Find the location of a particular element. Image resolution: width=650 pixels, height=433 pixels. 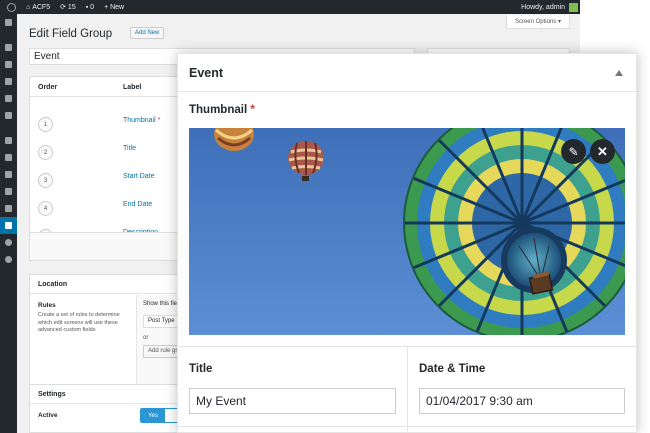

tools-icon is located at coordinates (8, 191).